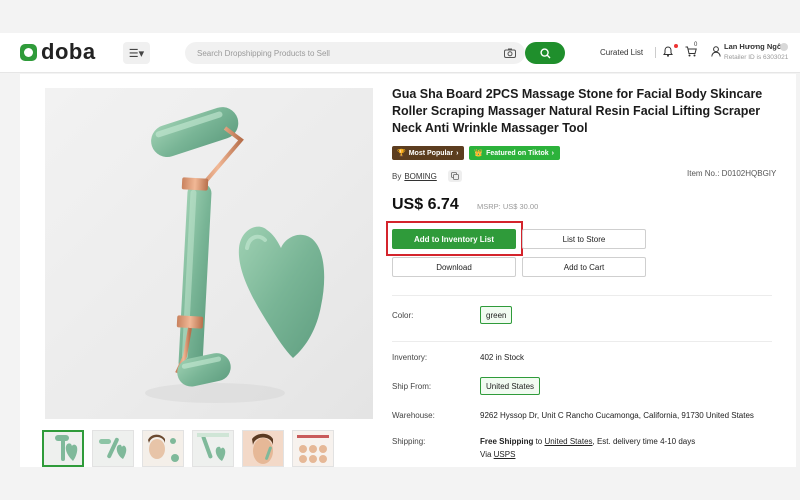 The image size is (800, 500). Describe the element at coordinates (784, 47) in the screenshot. I see `avatar` at that location.